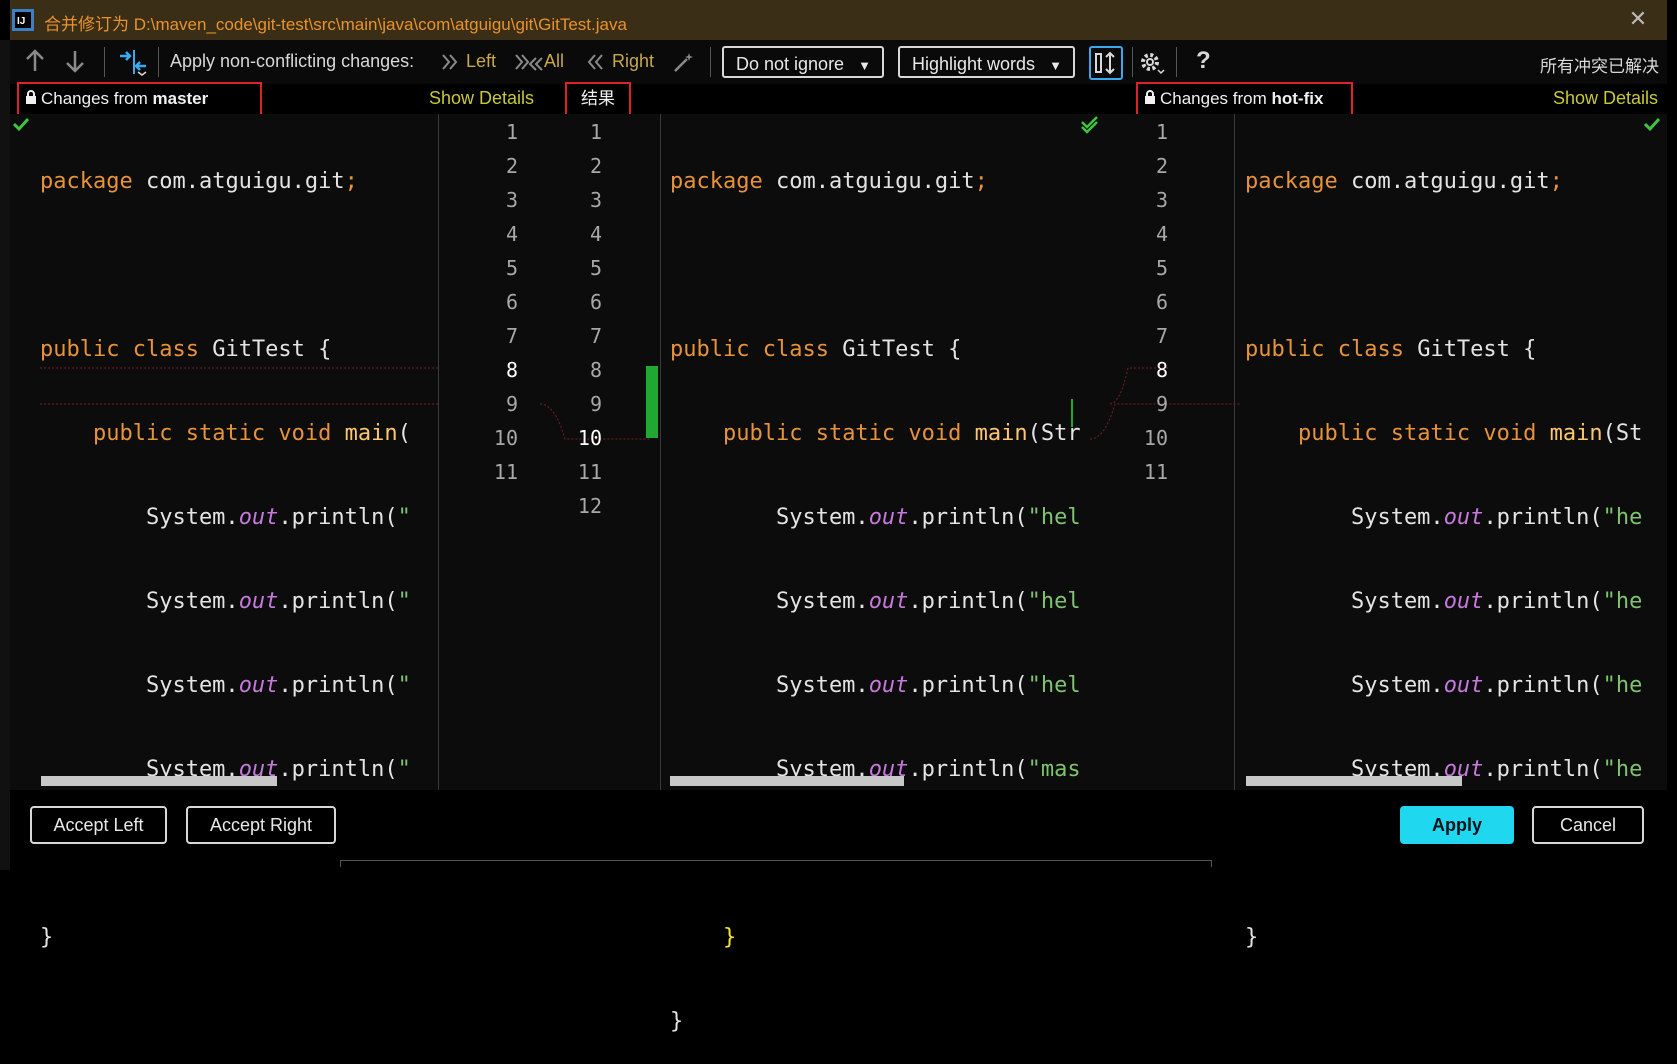  What do you see at coordinates (450, 64) in the screenshot?
I see `apply-left-icon` at bounding box center [450, 64].